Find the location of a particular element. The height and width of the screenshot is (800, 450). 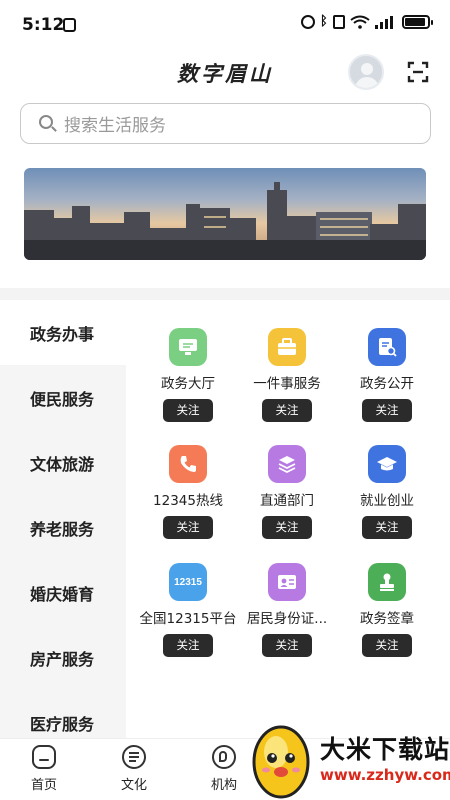

status-icons: ᛒ is located at coordinates (367, 22).